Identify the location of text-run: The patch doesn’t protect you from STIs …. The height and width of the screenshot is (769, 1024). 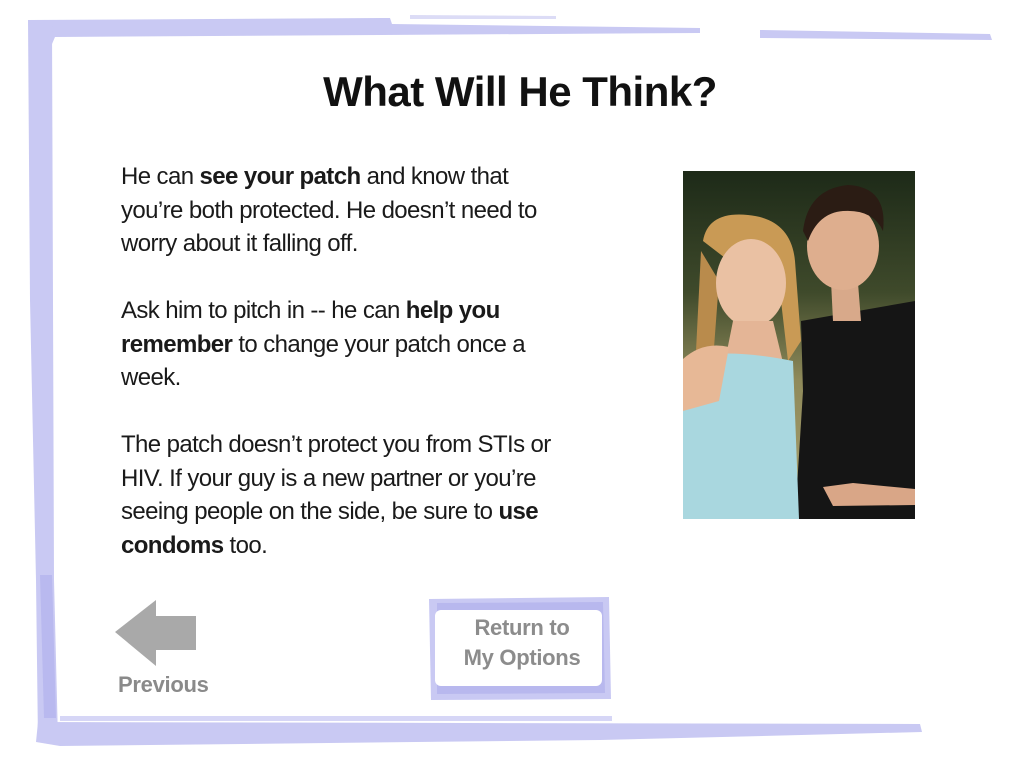
(336, 478).